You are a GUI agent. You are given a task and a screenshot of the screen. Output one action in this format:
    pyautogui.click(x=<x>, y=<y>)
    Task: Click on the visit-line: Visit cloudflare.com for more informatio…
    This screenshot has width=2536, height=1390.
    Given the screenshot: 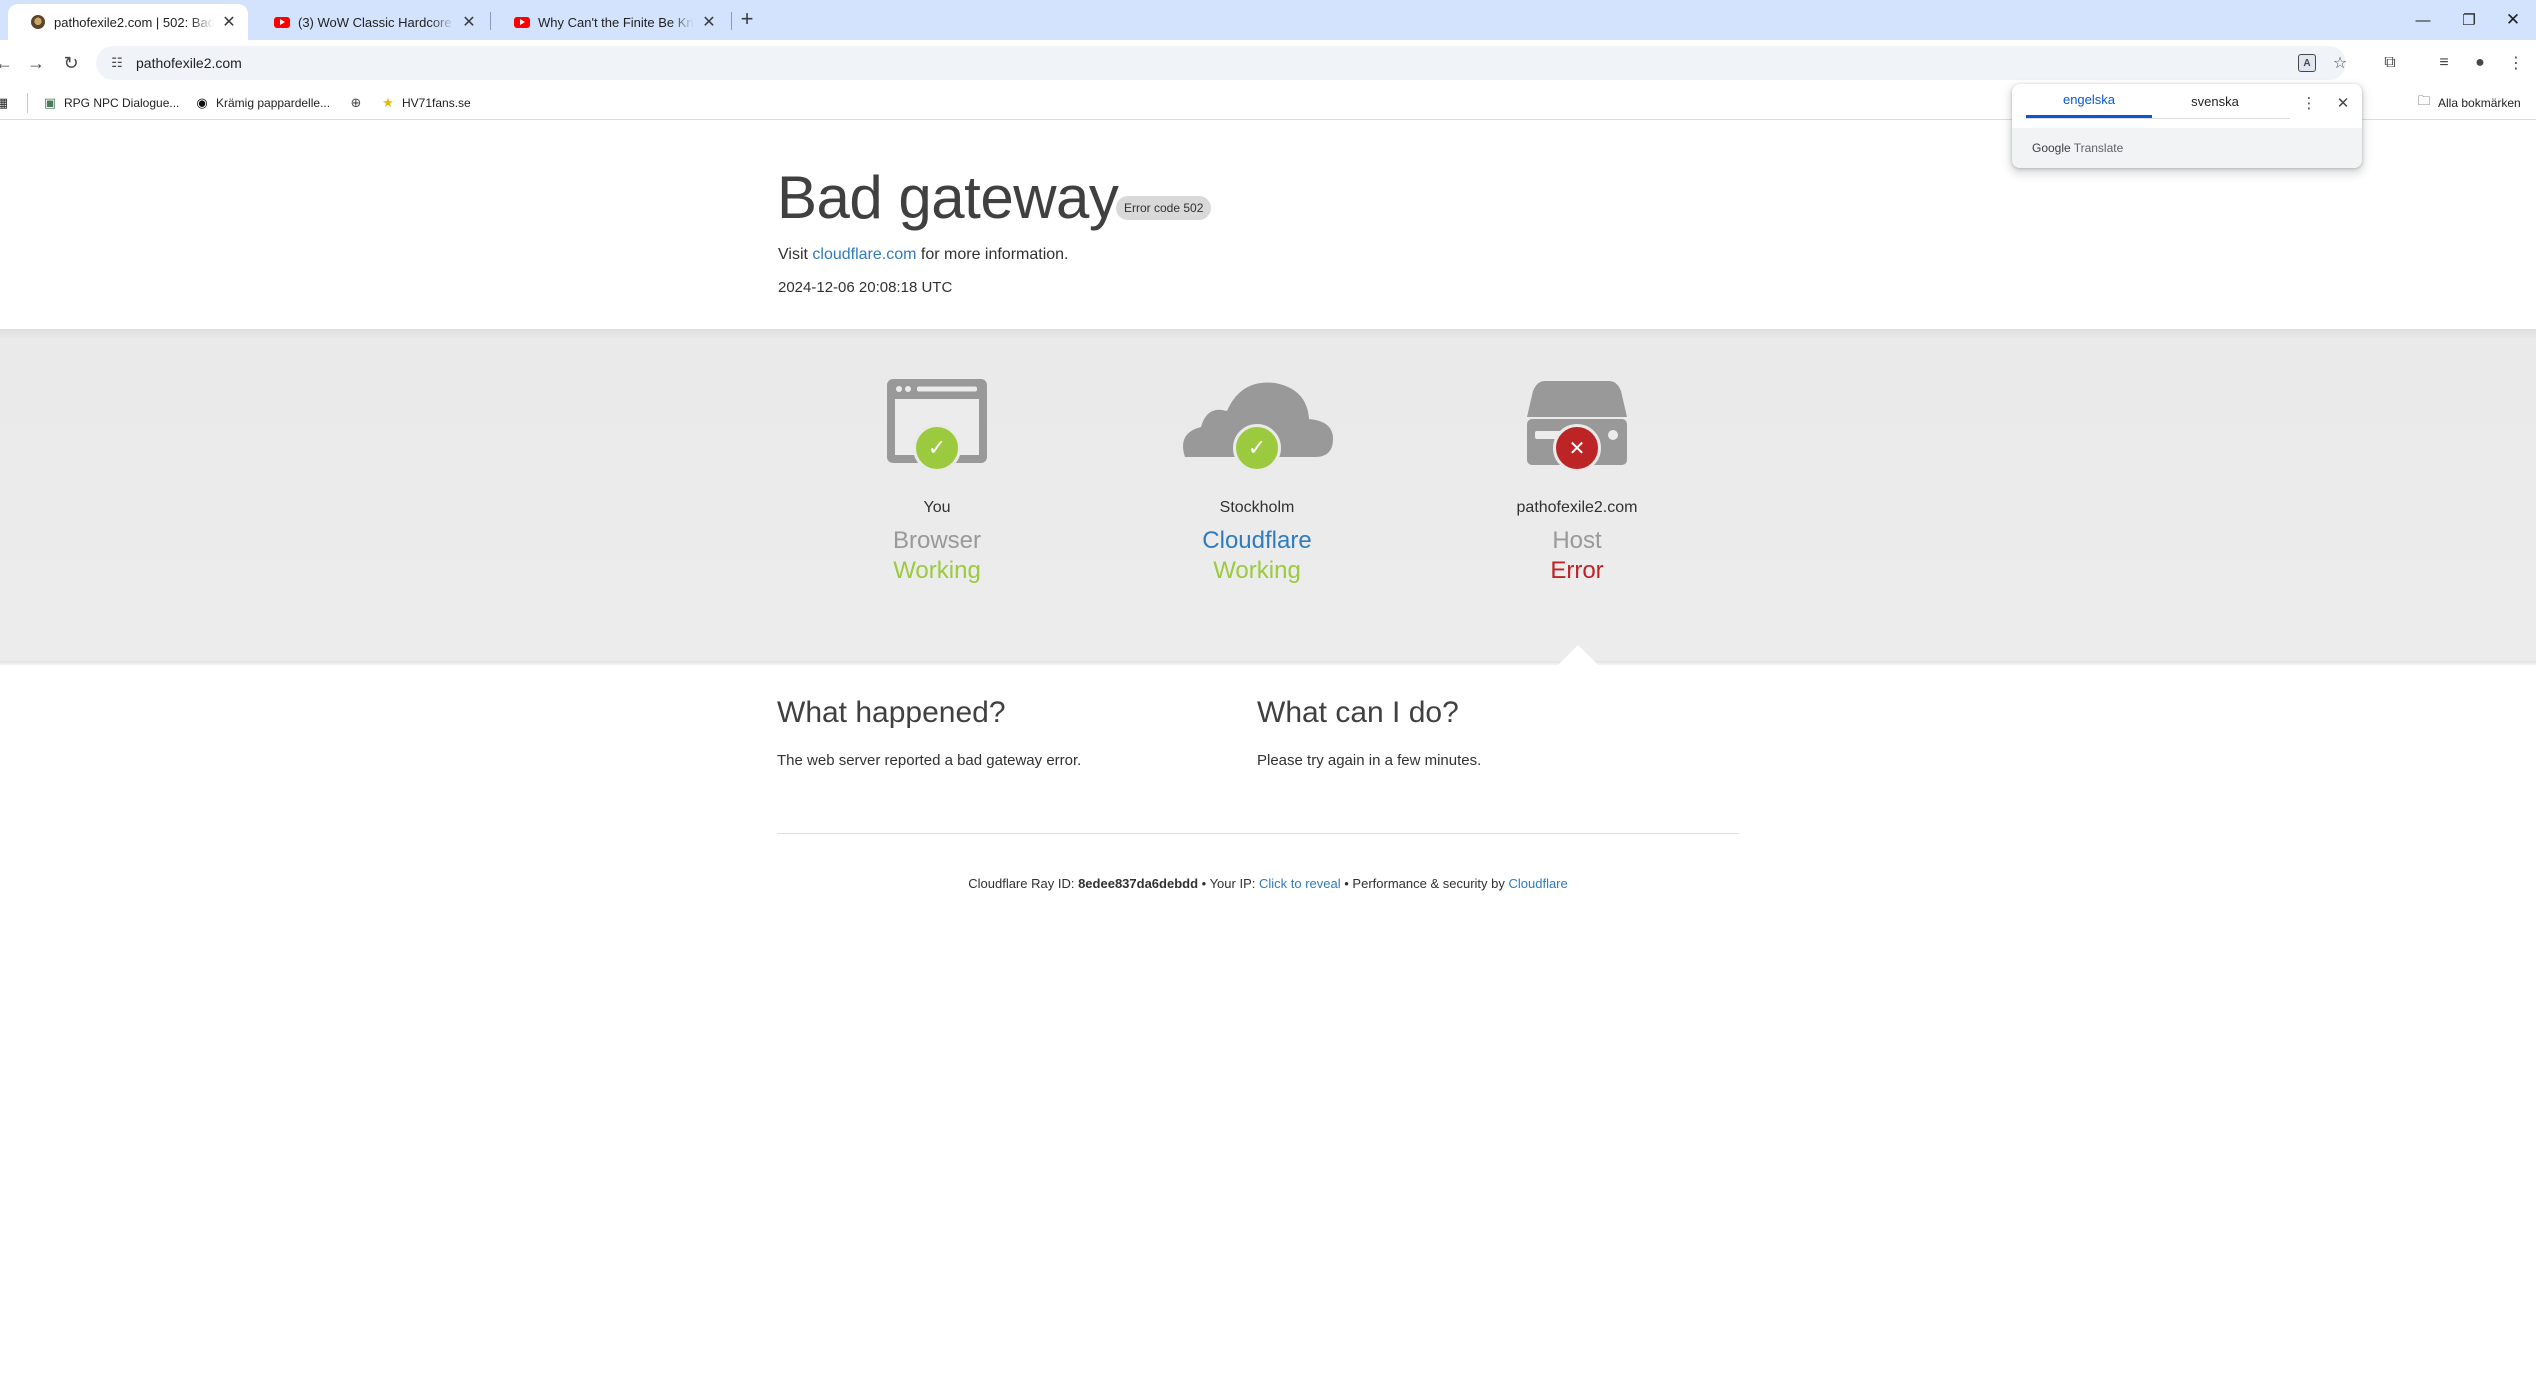 What is the action you would take?
    pyautogui.click(x=923, y=255)
    